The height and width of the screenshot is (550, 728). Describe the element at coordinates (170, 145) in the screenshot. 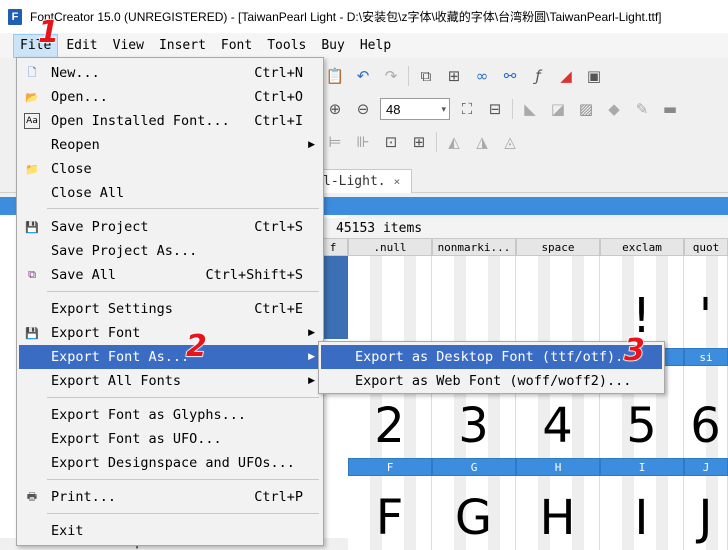

I see `menu-item-reopen: Reopen ▶` at that location.